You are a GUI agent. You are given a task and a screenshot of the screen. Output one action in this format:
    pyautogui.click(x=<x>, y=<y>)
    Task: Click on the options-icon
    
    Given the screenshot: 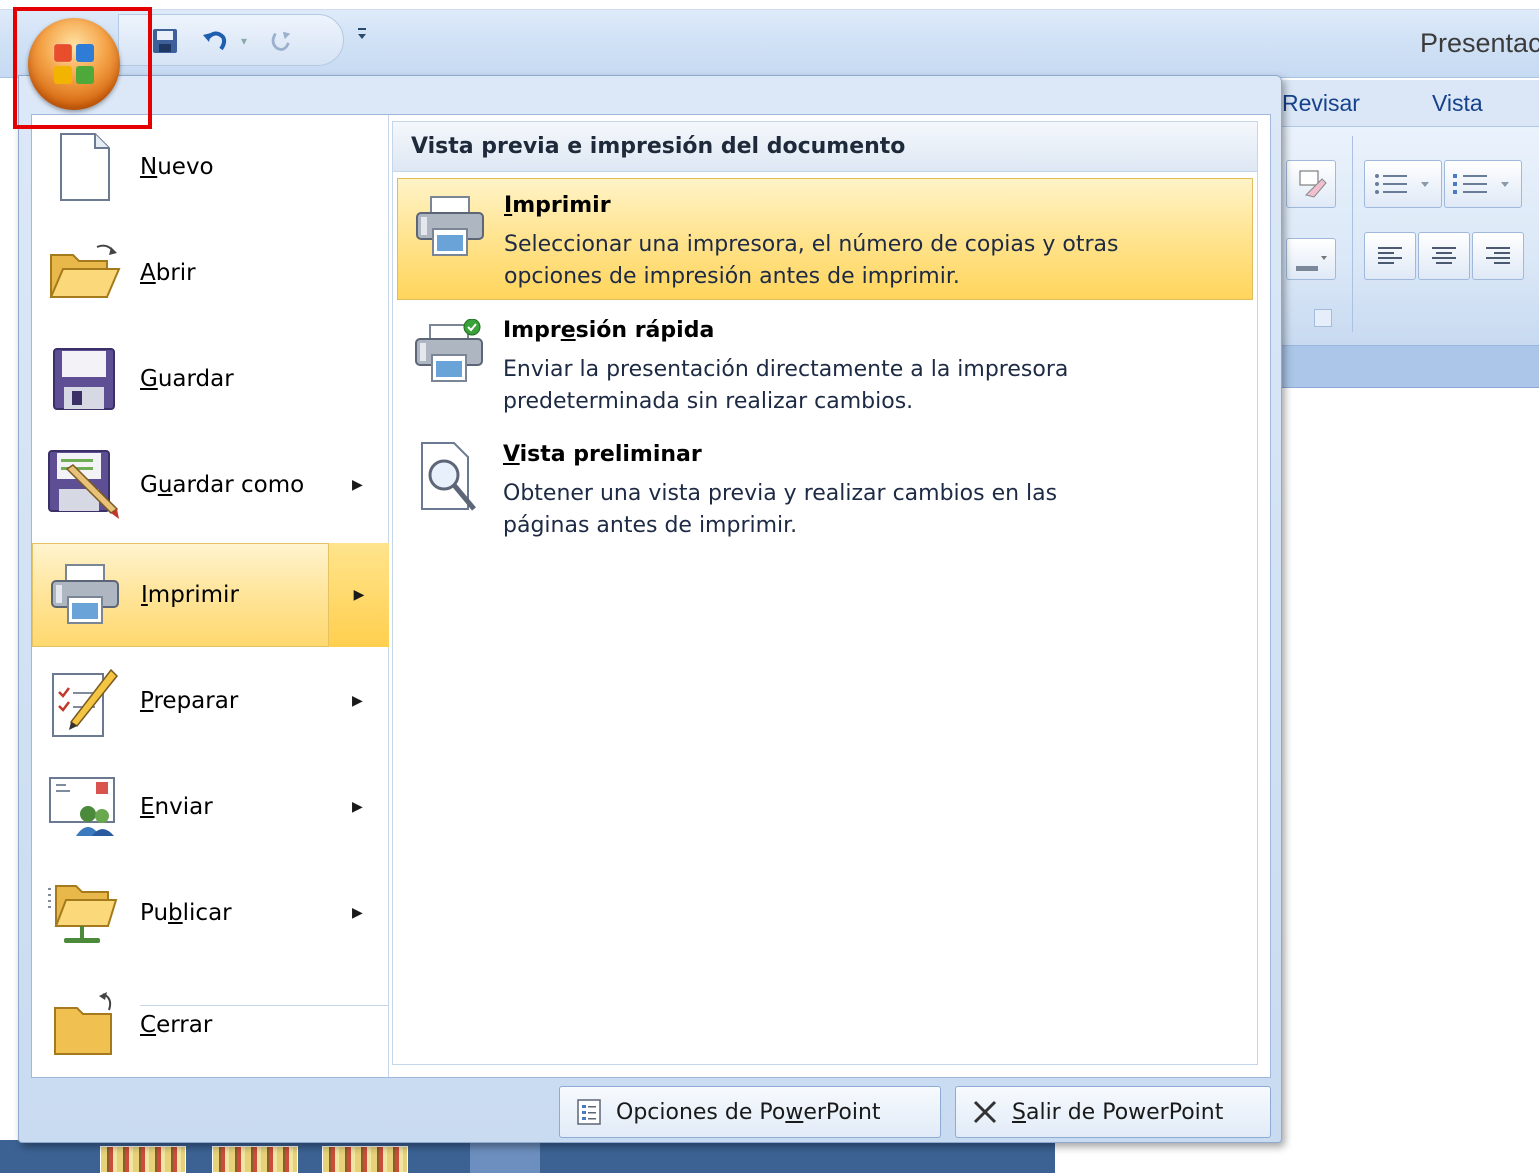 What is the action you would take?
    pyautogui.click(x=589, y=1112)
    